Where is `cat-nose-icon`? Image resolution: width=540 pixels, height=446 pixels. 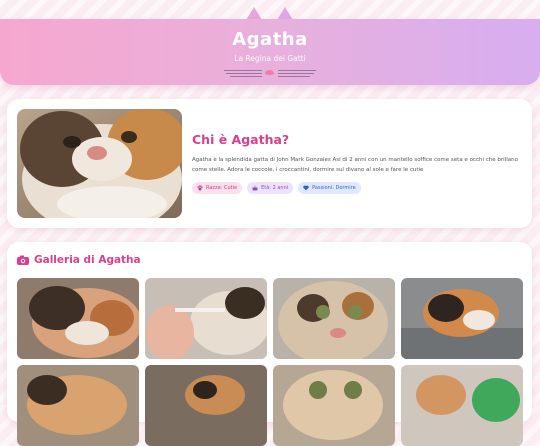
cat-nose-icon is located at coordinates (269, 72).